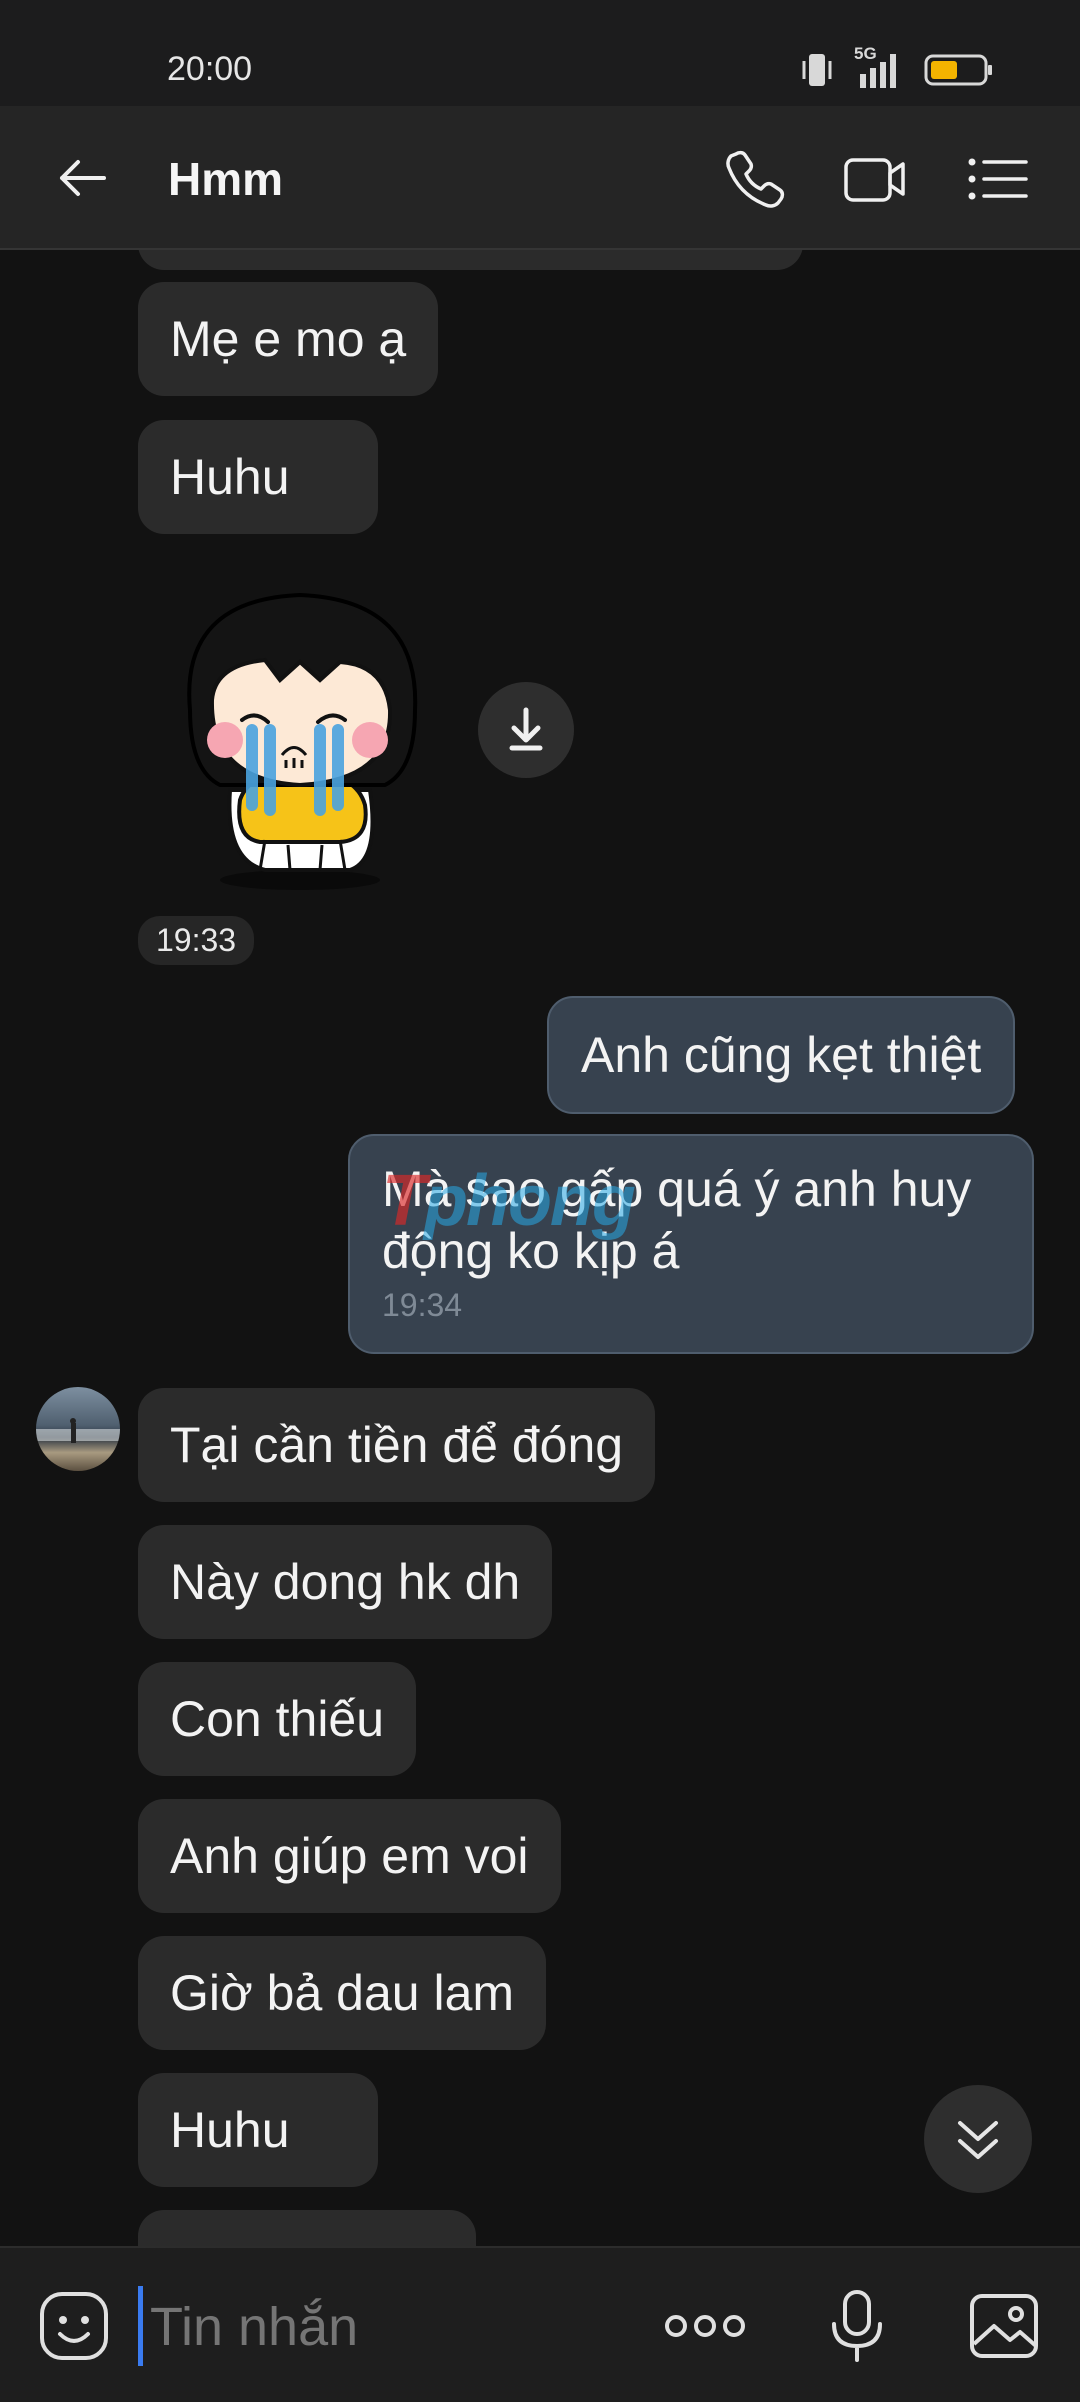  Describe the element at coordinates (677, 1189) in the screenshot. I see `message-text-line: Mà sao gấp quá ý anh huy` at that location.